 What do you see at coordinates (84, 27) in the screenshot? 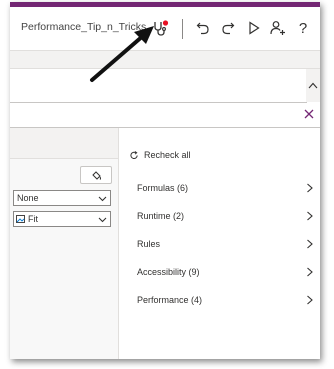
I see `app-title: Performance_Tip_n_Tricks` at bounding box center [84, 27].